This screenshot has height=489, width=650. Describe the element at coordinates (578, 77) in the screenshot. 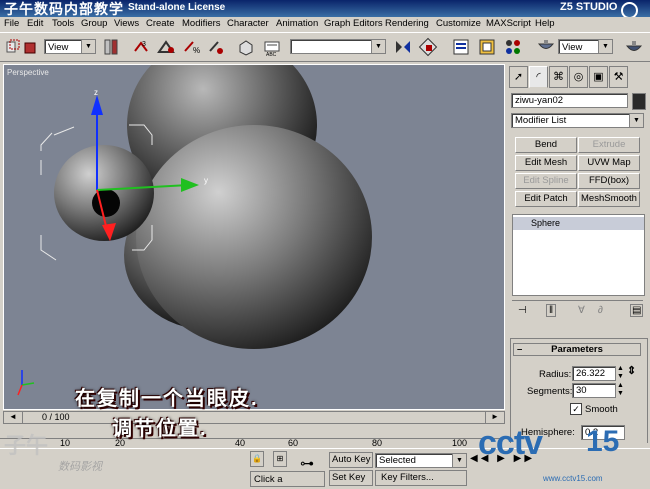

I see `motion-tab-icon: ◎` at that location.